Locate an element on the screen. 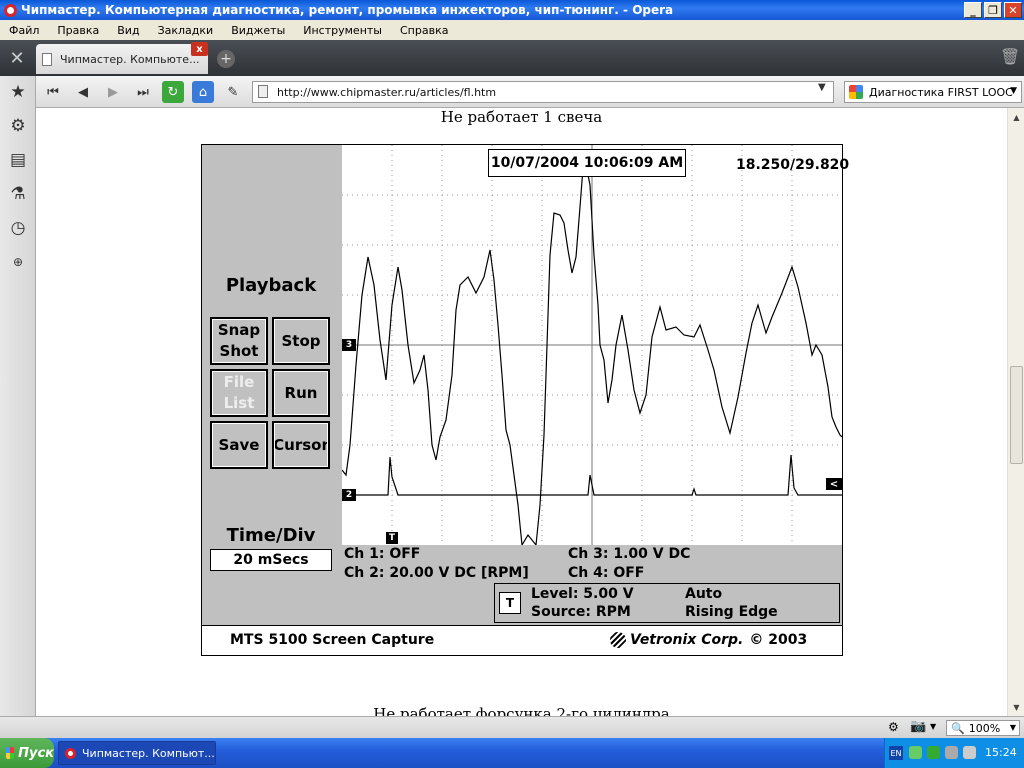  tab-close-button: x is located at coordinates (199, 49).